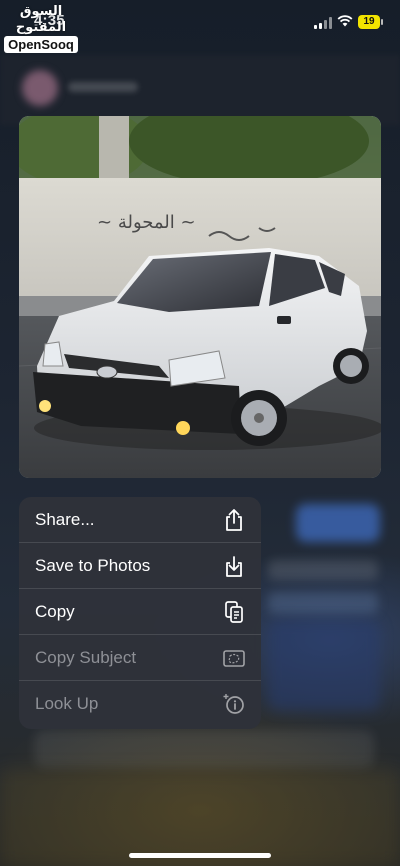 This screenshot has width=400, height=866. I want to click on copy-subject-icon, so click(234, 658).